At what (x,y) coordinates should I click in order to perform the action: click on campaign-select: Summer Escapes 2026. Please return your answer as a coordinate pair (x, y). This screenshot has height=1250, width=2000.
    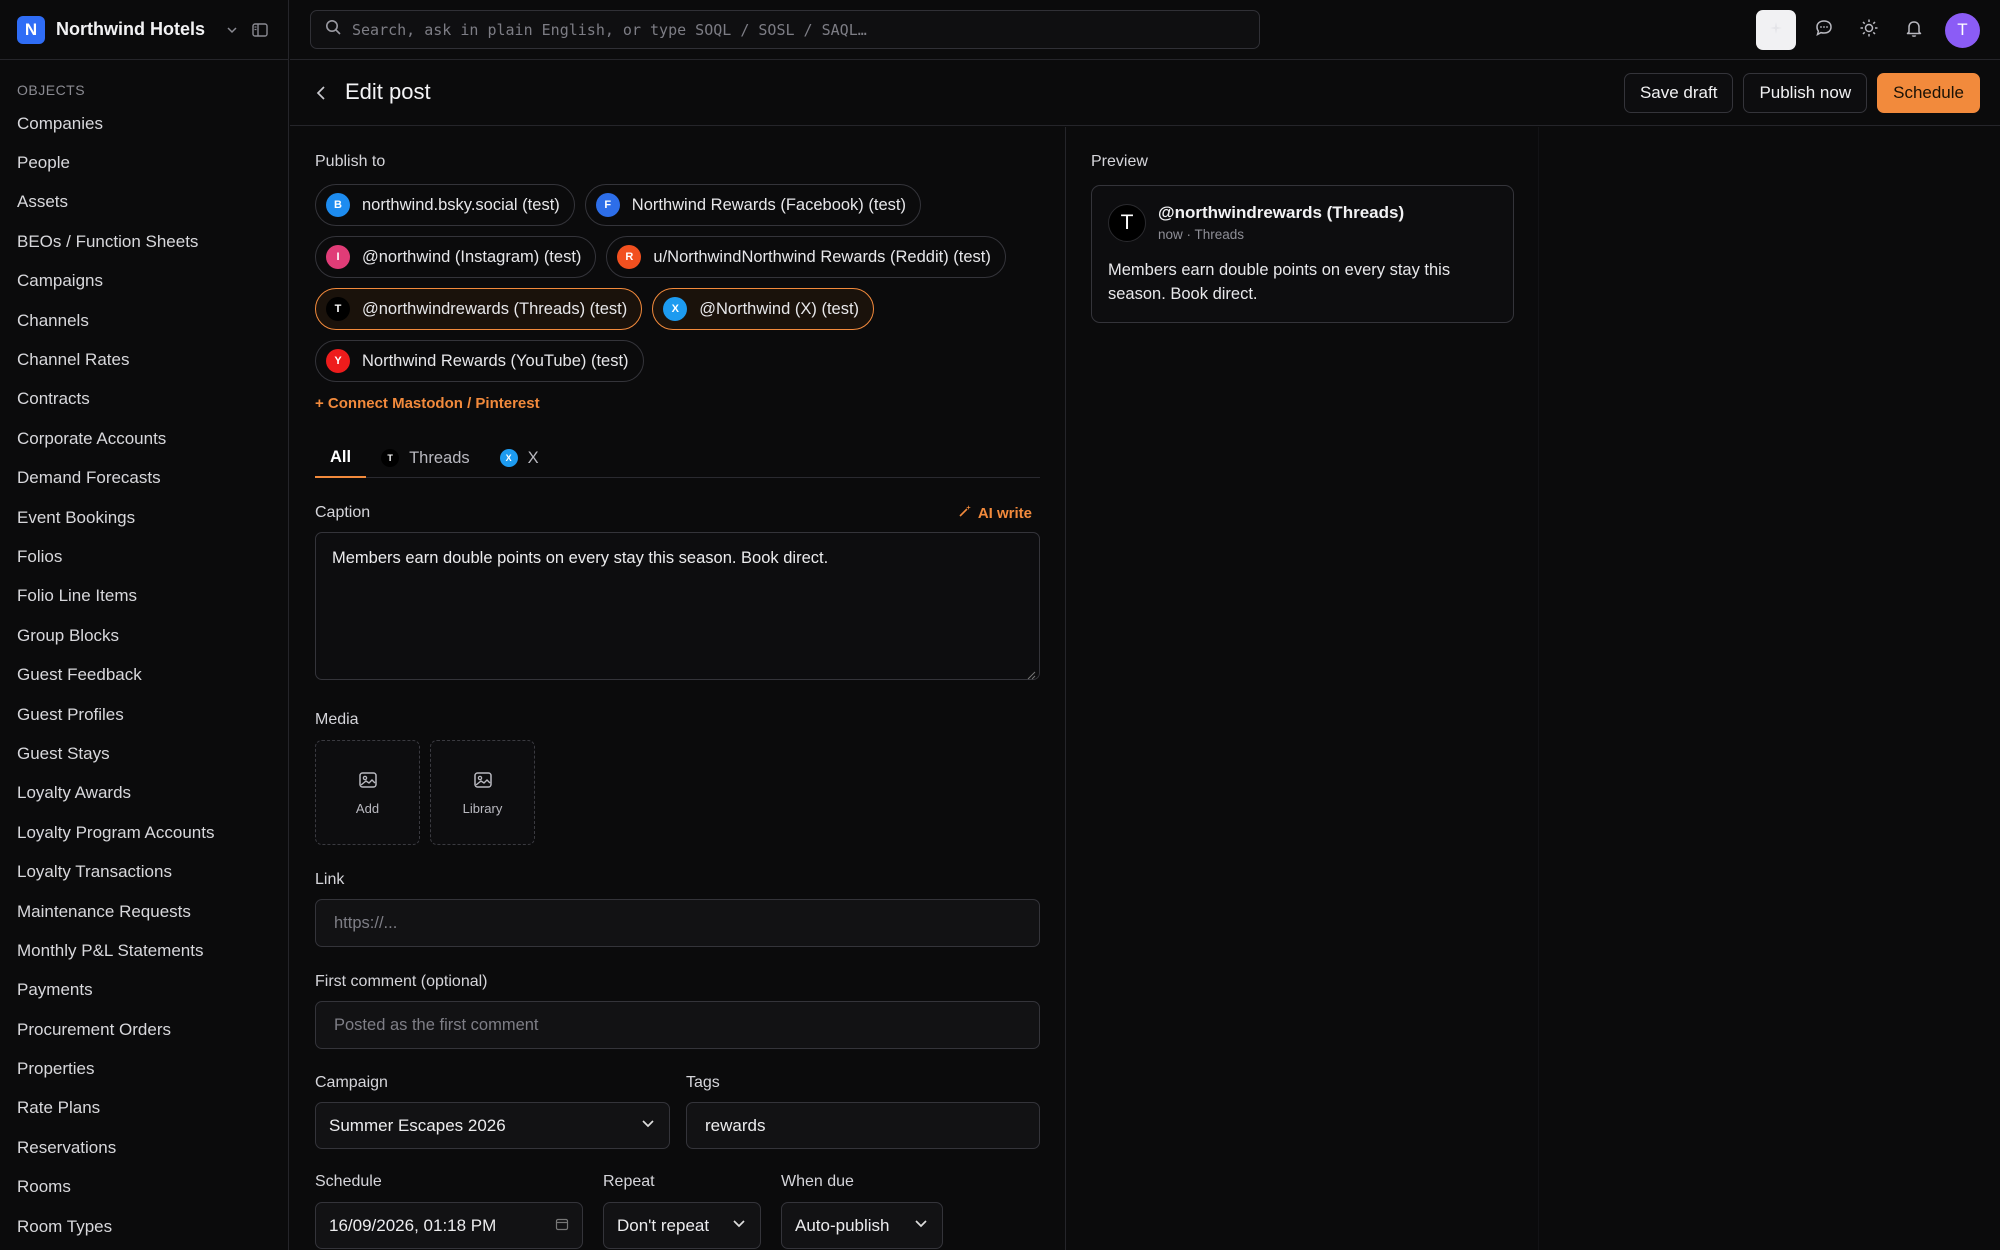
    Looking at the image, I should click on (492, 1125).